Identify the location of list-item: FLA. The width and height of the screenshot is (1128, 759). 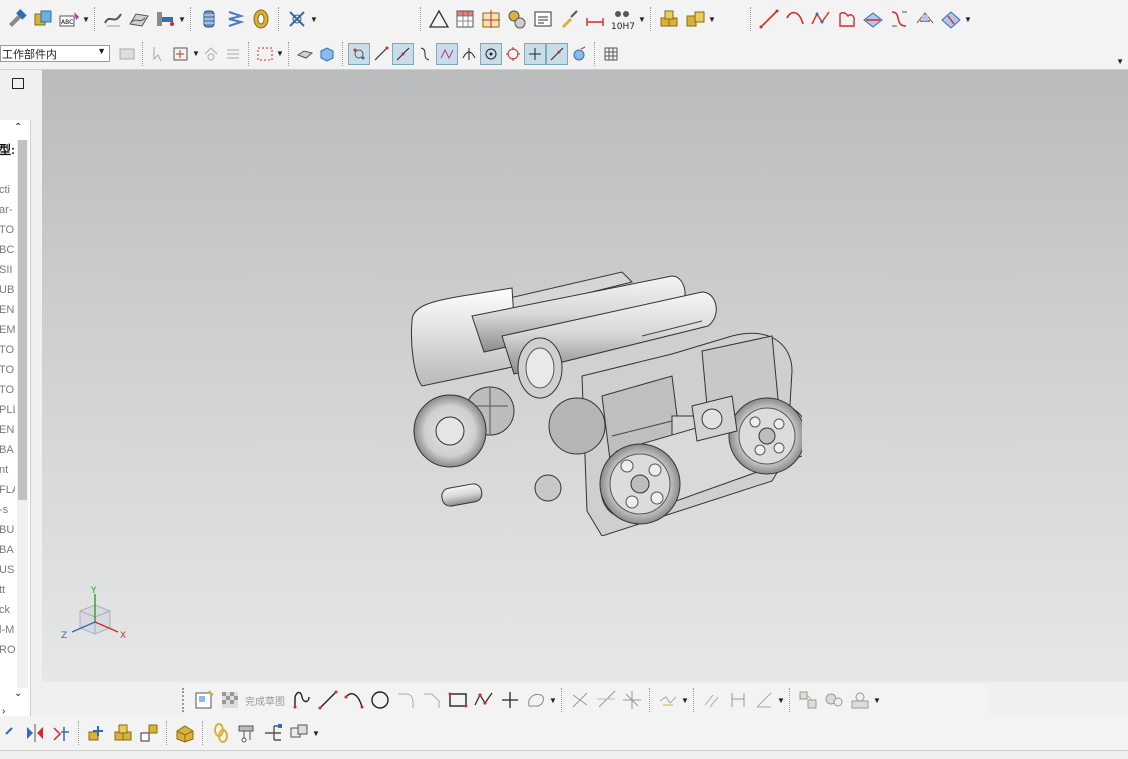
(7, 490).